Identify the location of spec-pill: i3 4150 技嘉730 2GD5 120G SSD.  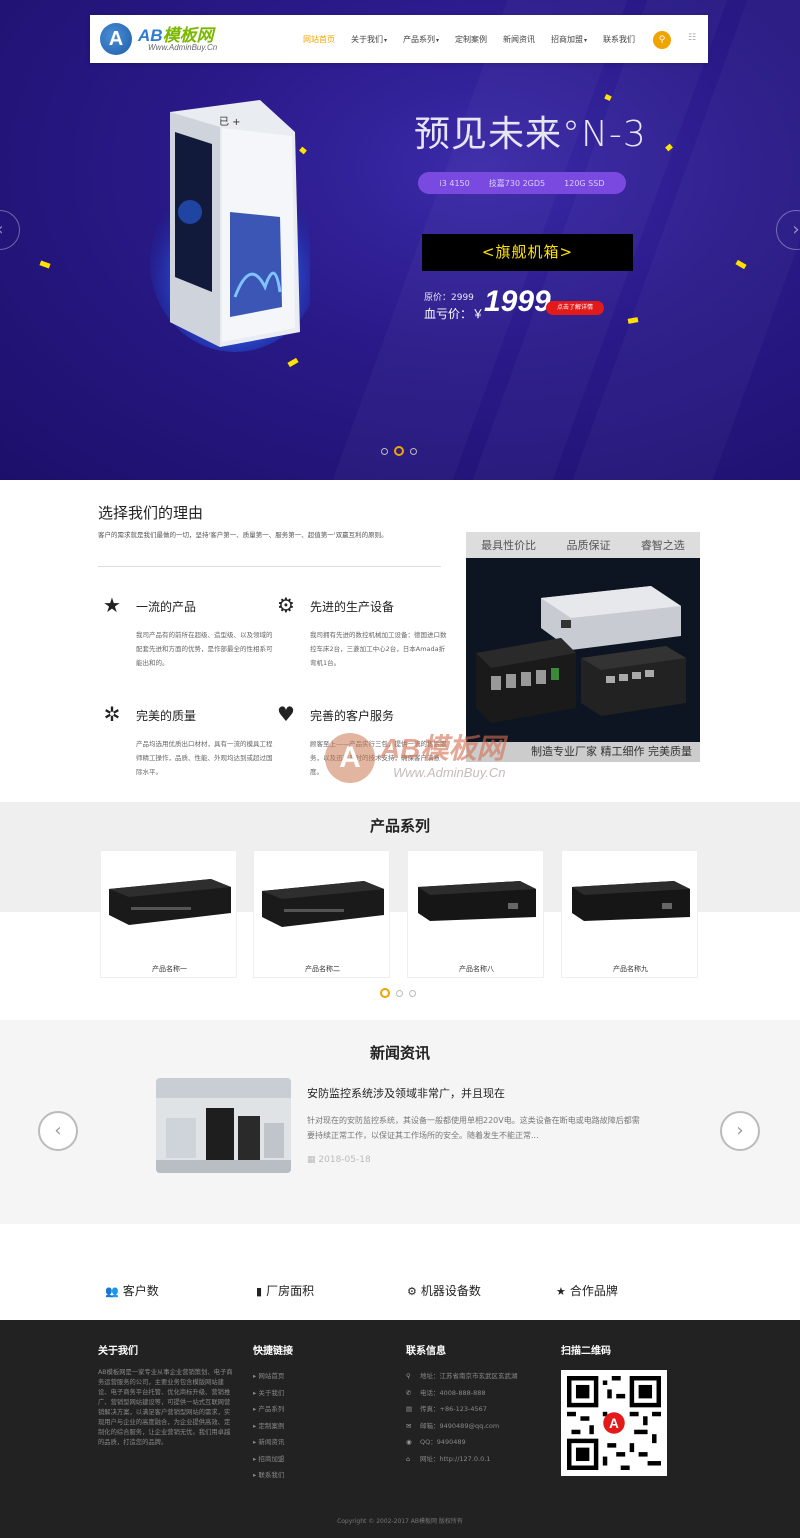
(522, 183).